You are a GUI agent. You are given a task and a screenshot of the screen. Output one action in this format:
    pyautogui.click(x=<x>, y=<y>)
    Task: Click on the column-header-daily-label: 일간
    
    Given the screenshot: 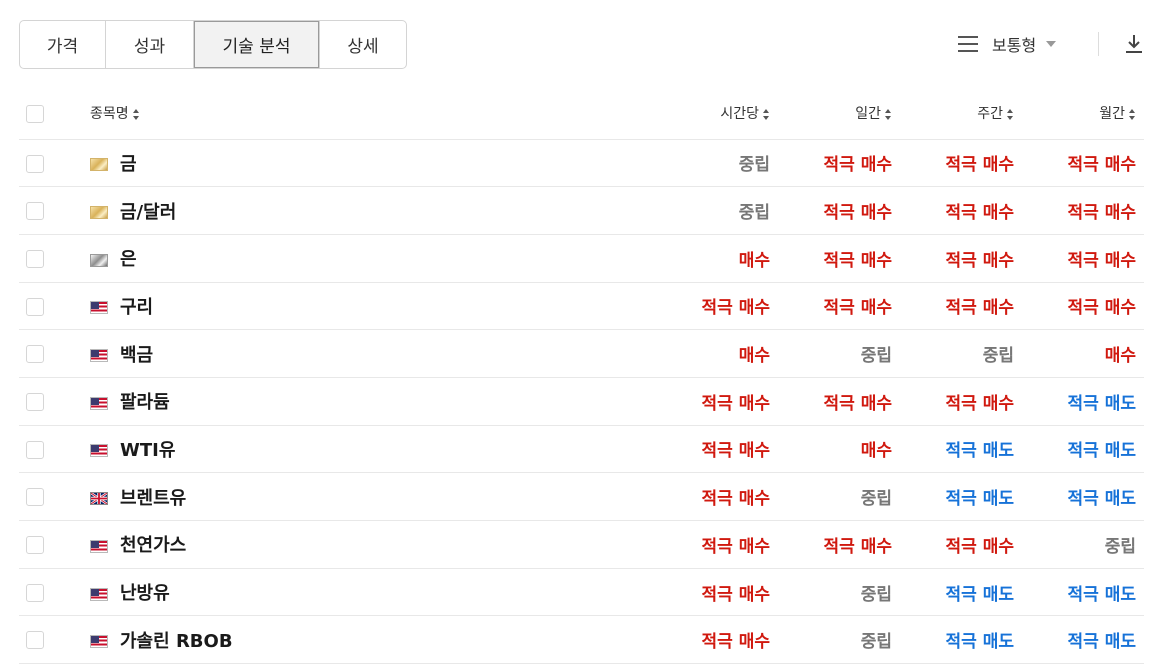 What is the action you would take?
    pyautogui.click(x=868, y=114)
    